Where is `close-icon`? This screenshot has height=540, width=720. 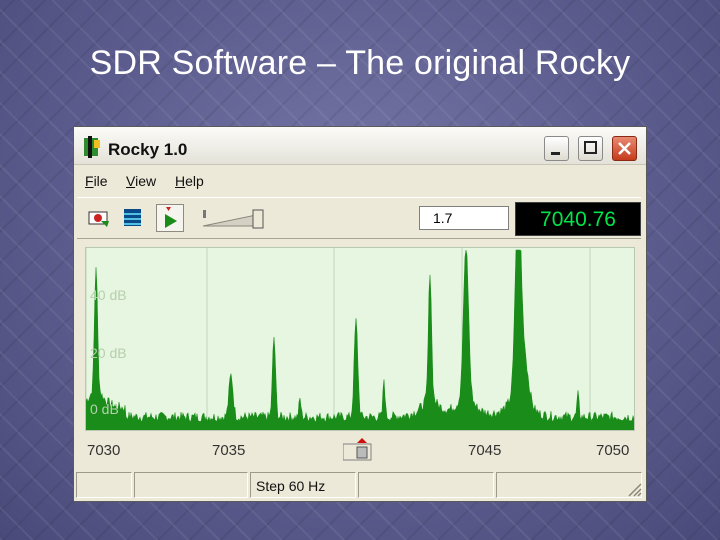 close-icon is located at coordinates (624, 148).